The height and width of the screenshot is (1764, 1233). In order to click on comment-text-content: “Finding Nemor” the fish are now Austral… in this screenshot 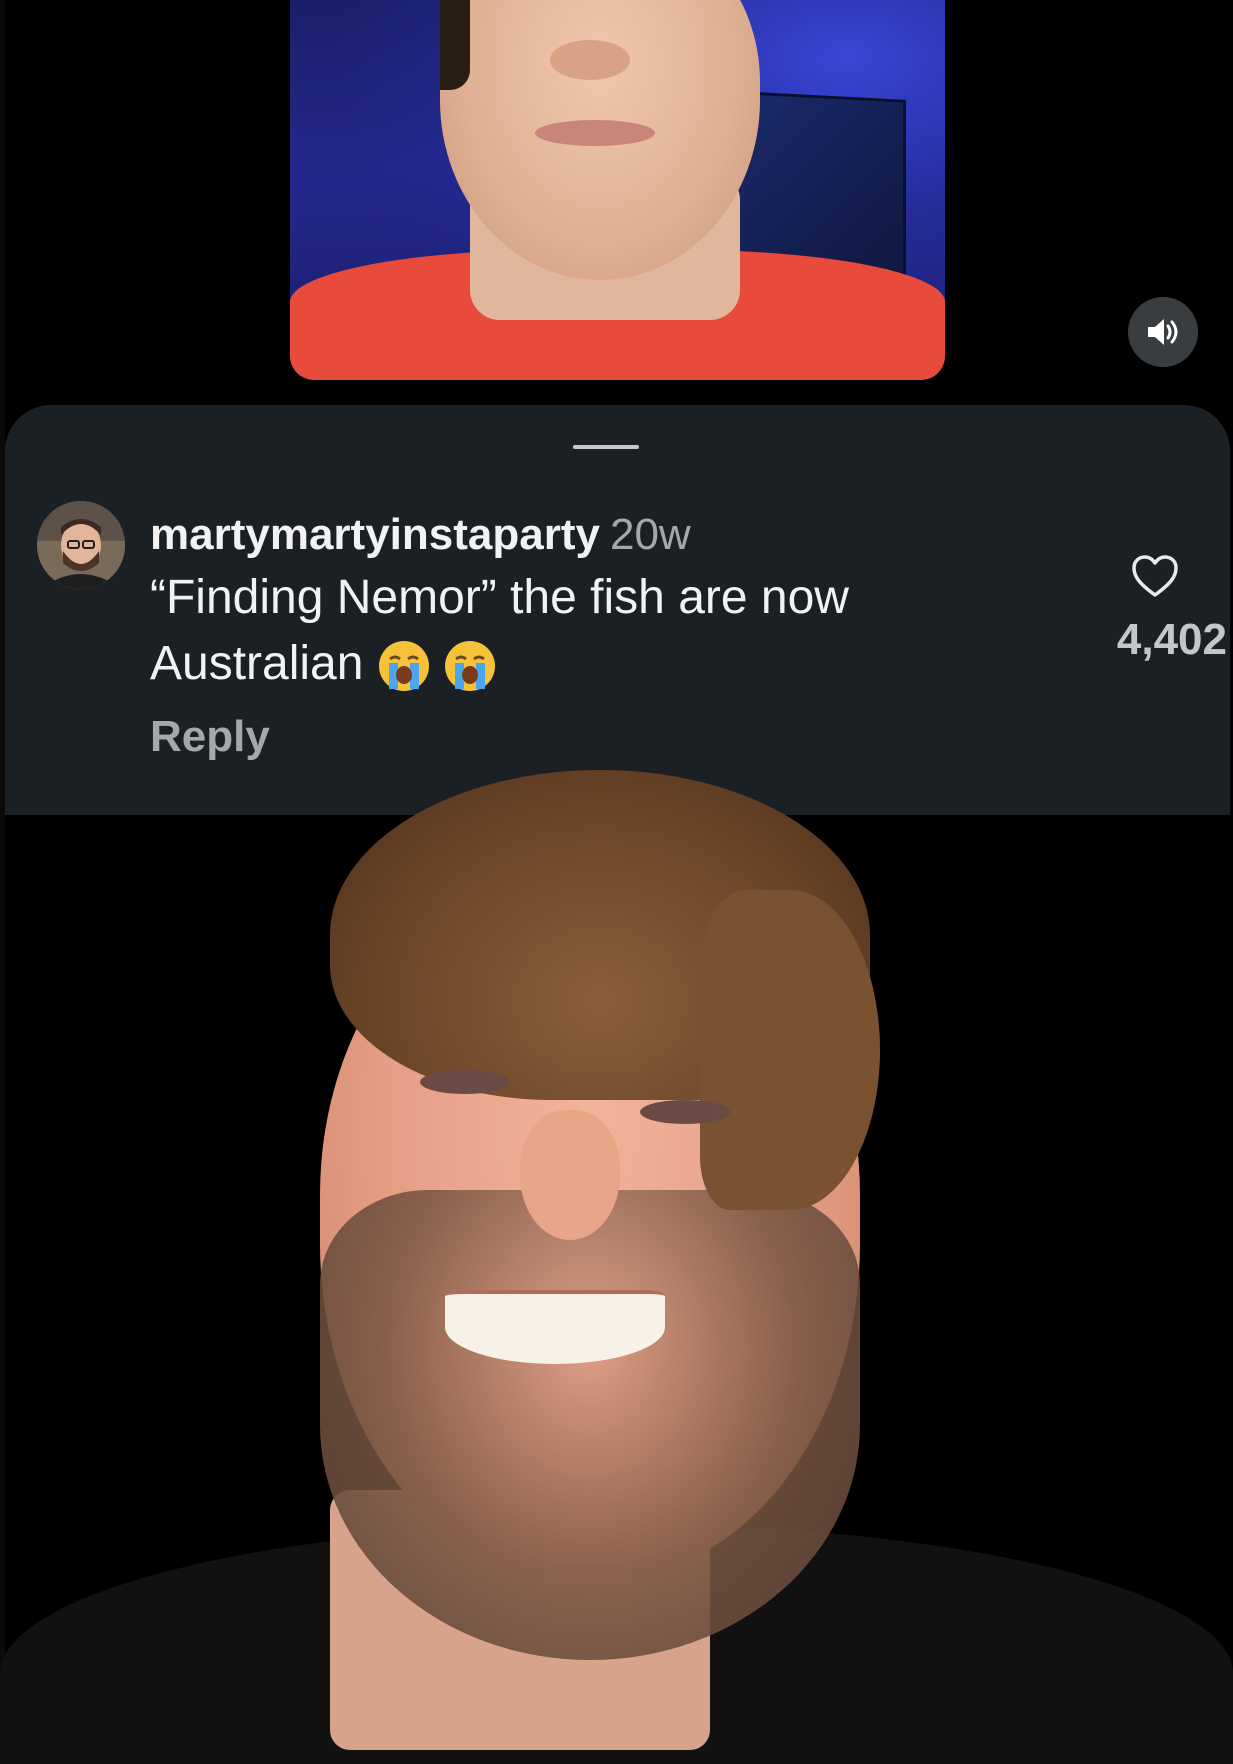, I will do `click(499, 630)`.